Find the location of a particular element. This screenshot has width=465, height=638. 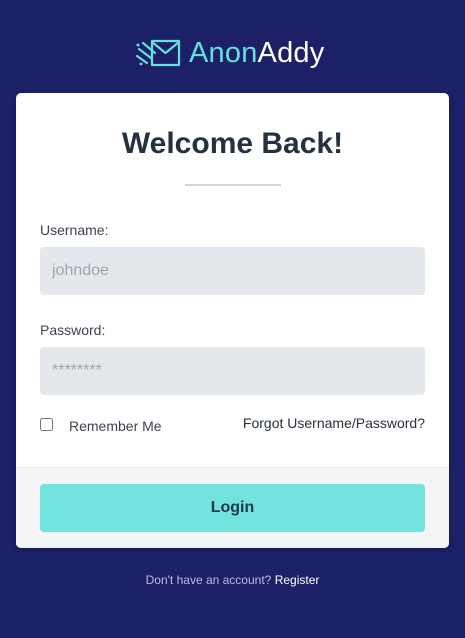

logo-text: AnonAddy is located at coordinates (256, 53).